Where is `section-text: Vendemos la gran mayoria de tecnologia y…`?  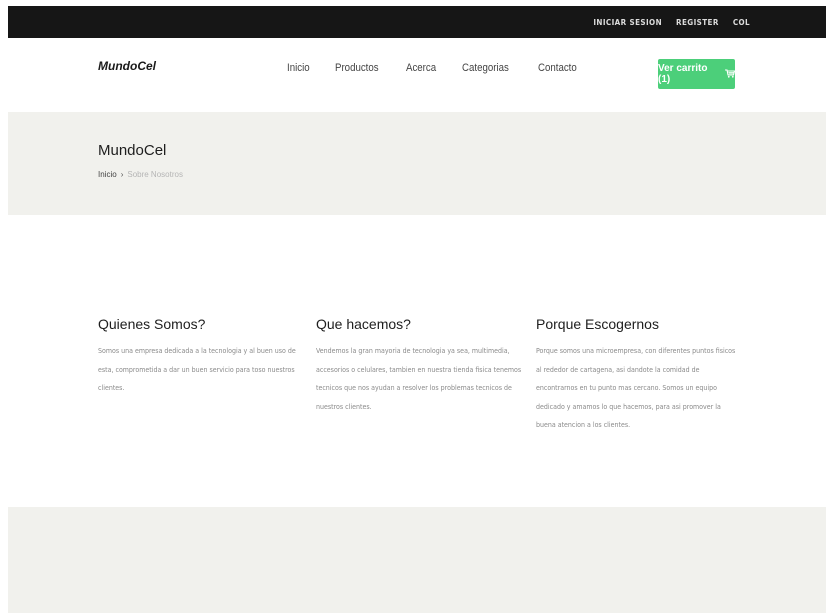 section-text: Vendemos la gran mayoria de tecnologia y… is located at coordinates (419, 379).